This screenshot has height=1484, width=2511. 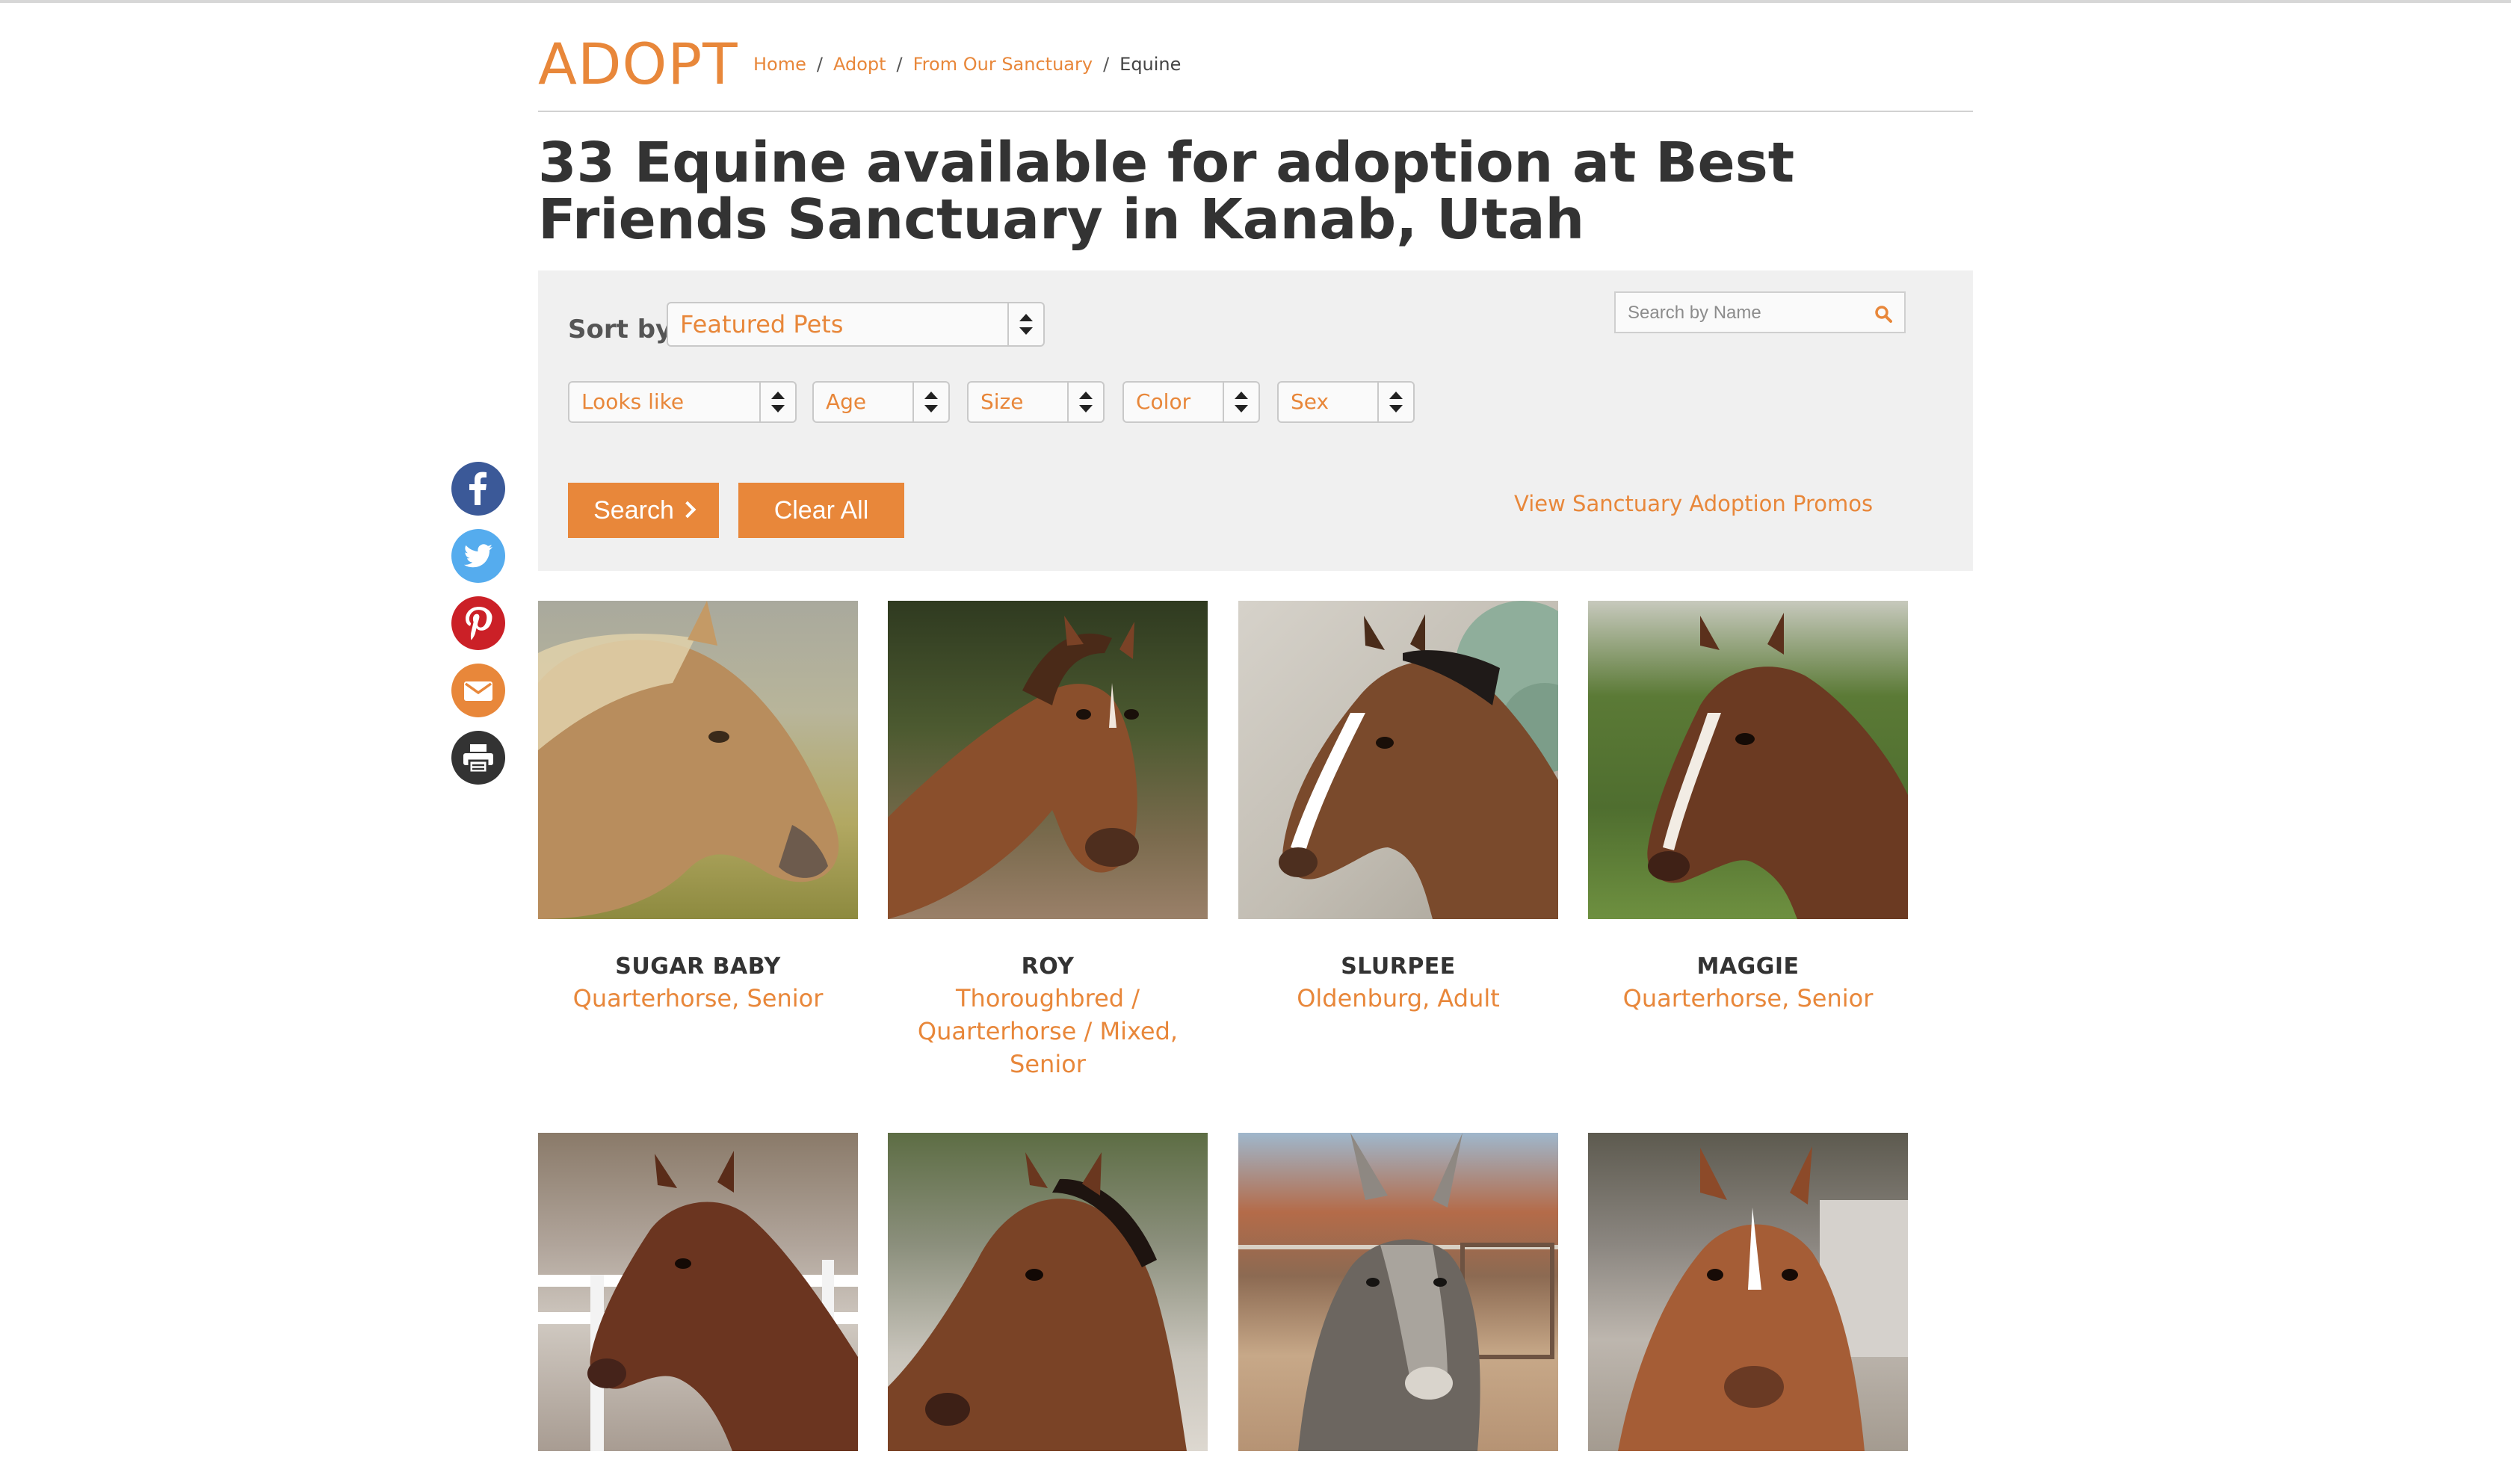 What do you see at coordinates (1693, 503) in the screenshot?
I see `sanctuary-promos-link: View Sanctuary Adoption Promos` at bounding box center [1693, 503].